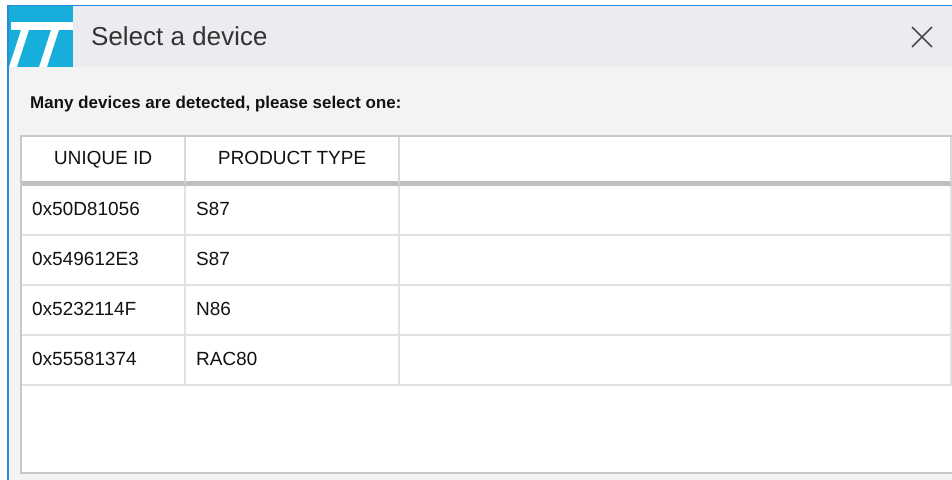  I want to click on window-title: Select a device, so click(179, 36).